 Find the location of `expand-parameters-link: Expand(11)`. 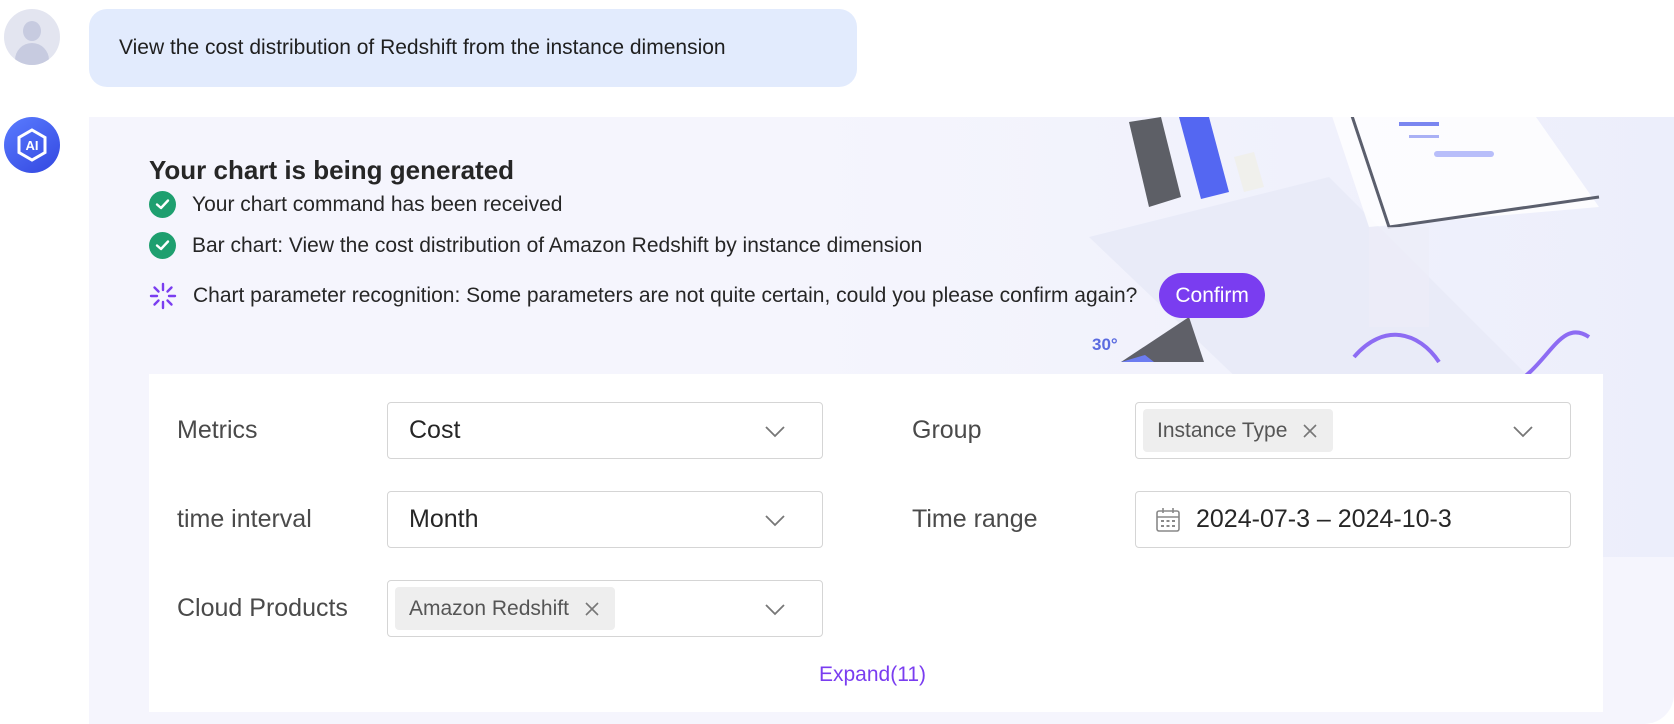

expand-parameters-link: Expand(11) is located at coordinates (872, 675).